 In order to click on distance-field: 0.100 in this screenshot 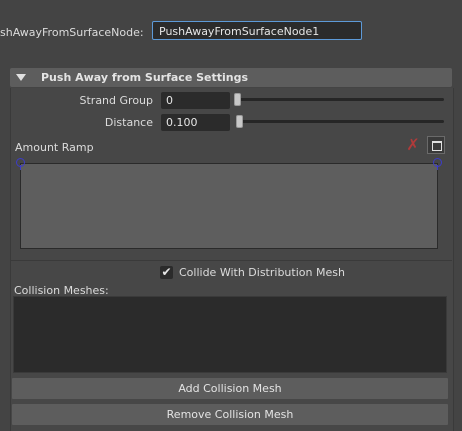, I will do `click(195, 122)`.